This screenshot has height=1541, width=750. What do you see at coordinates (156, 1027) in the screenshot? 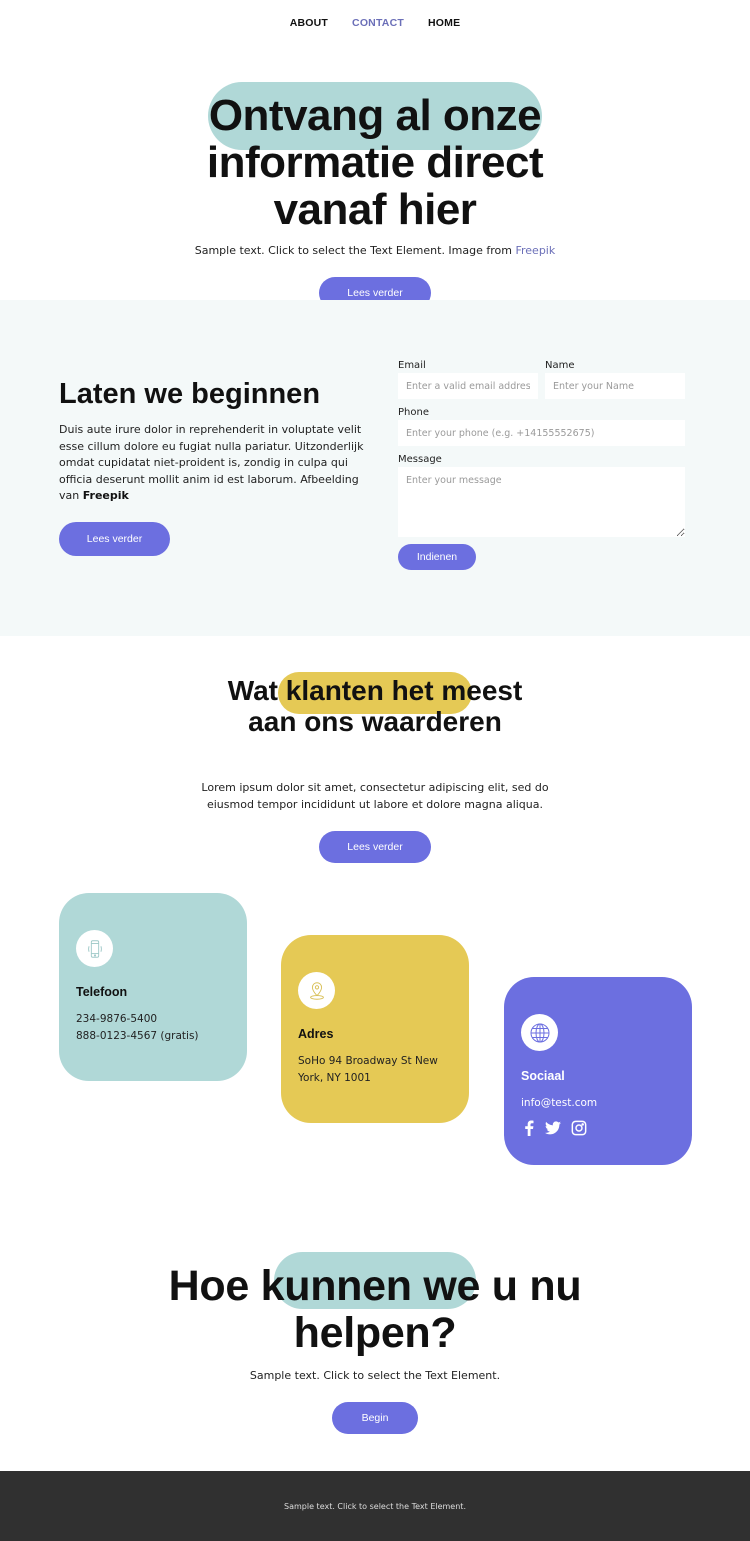
I see `phone-card-text: 234-9876-5400 888-0123-4567 (gratis)` at bounding box center [156, 1027].